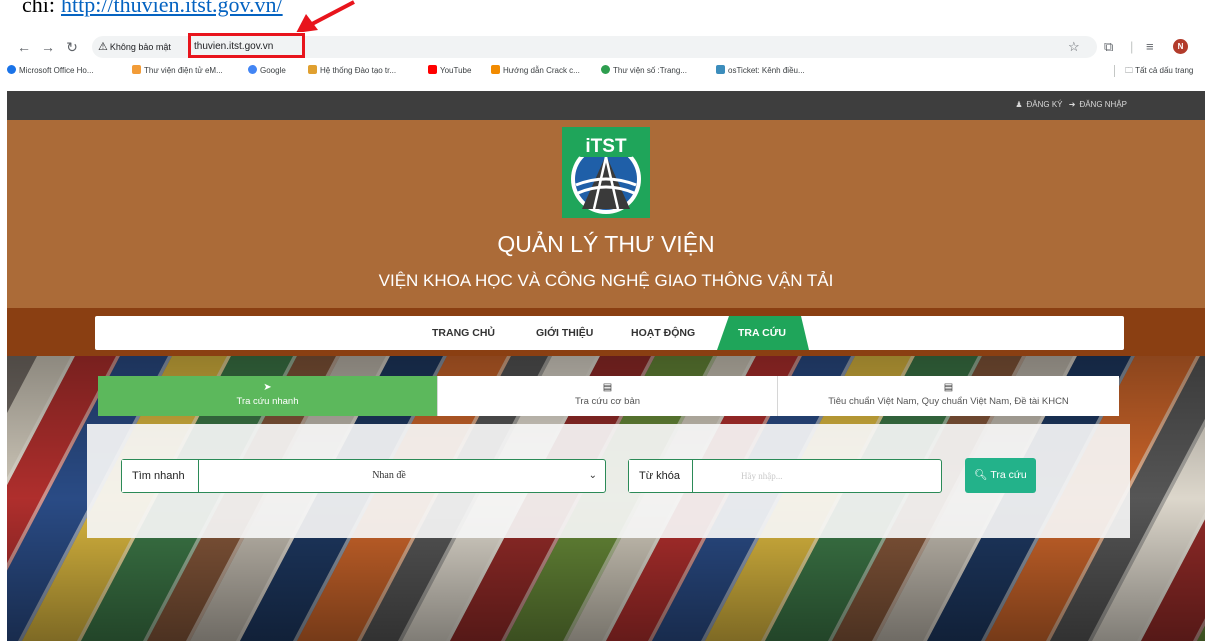 The width and height of the screenshot is (1205, 641). I want to click on document-link: chỉ: http://thuvien.itst.gov.vn/, so click(152, 9).